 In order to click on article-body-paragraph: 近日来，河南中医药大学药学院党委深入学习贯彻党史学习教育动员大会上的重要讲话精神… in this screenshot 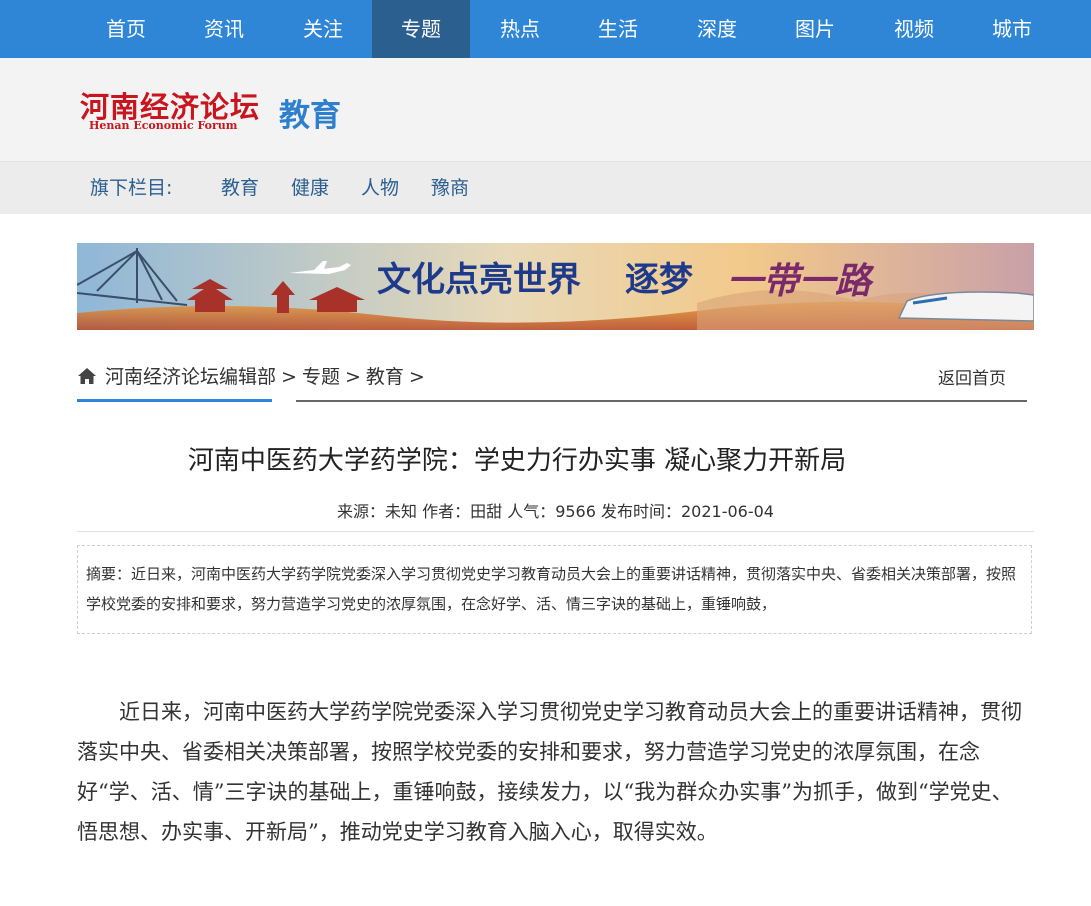, I will do `click(549, 772)`.